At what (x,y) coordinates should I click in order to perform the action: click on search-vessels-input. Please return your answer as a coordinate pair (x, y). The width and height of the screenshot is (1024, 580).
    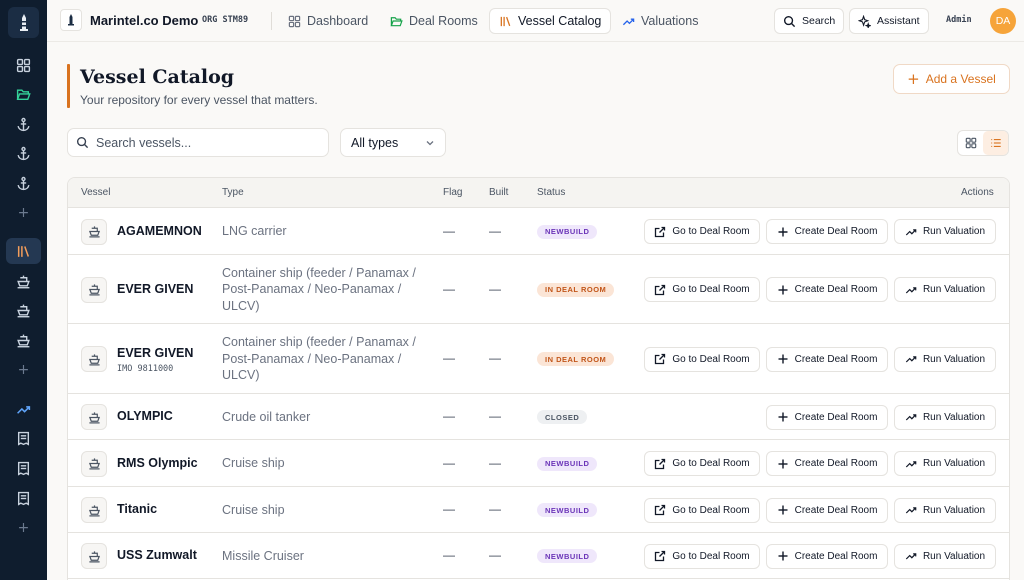
    Looking at the image, I should click on (203, 142).